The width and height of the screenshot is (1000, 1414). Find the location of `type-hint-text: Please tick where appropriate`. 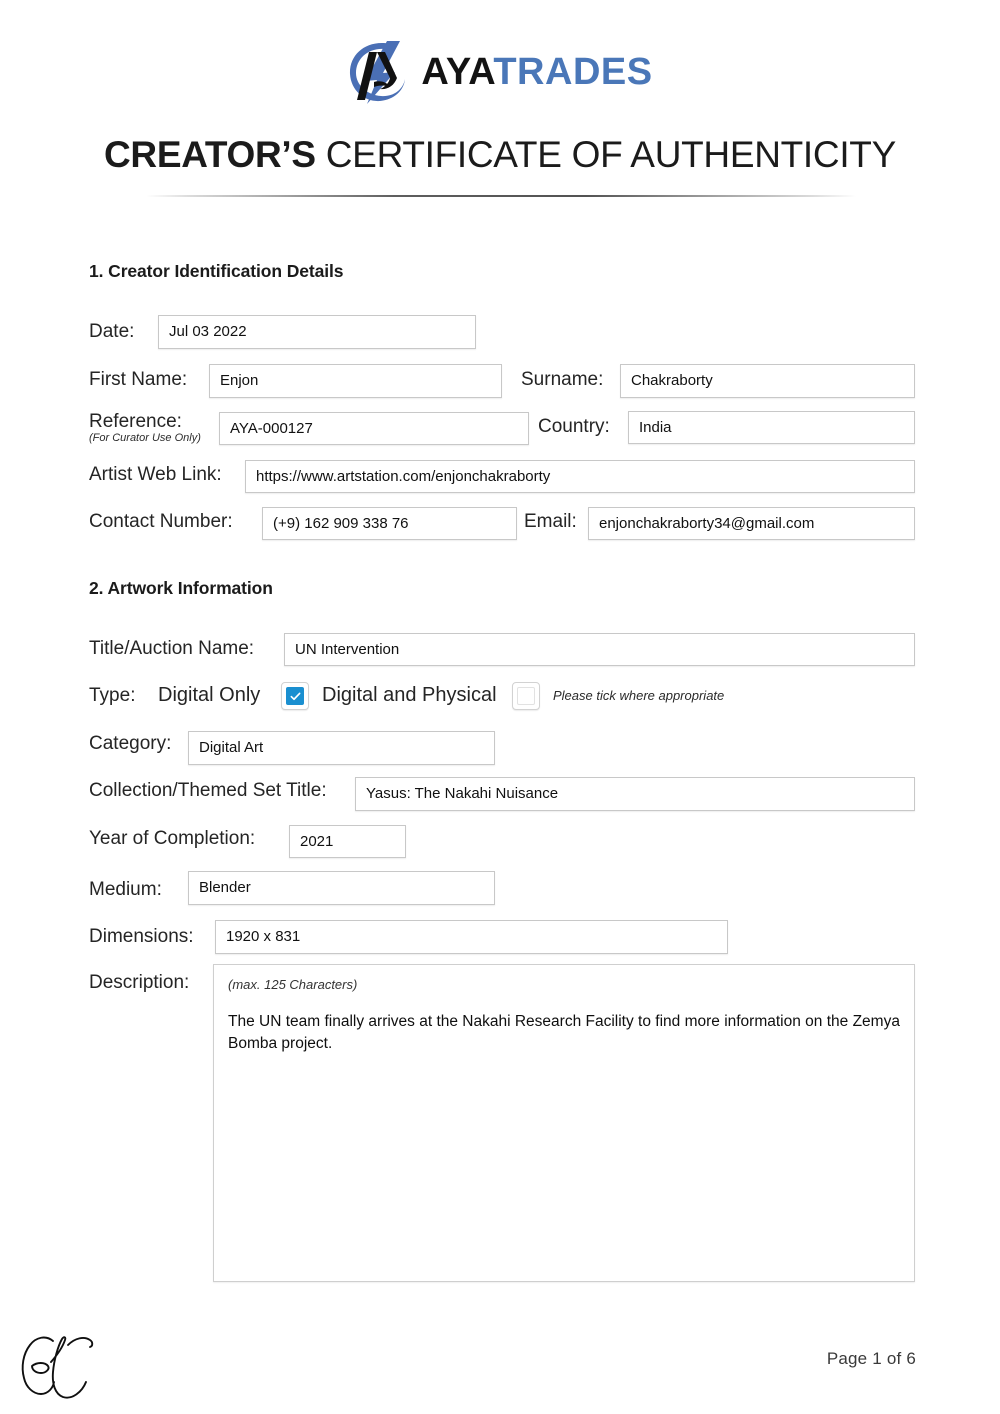

type-hint-text: Please tick where appropriate is located at coordinates (639, 695).